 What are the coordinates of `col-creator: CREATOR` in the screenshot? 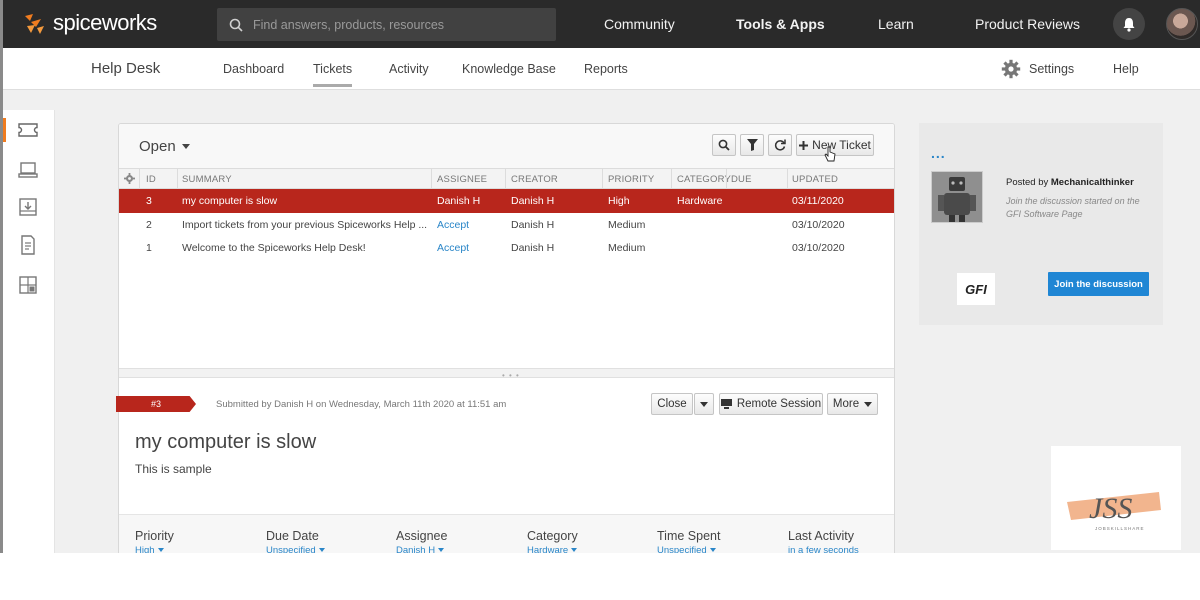 It's located at (534, 179).